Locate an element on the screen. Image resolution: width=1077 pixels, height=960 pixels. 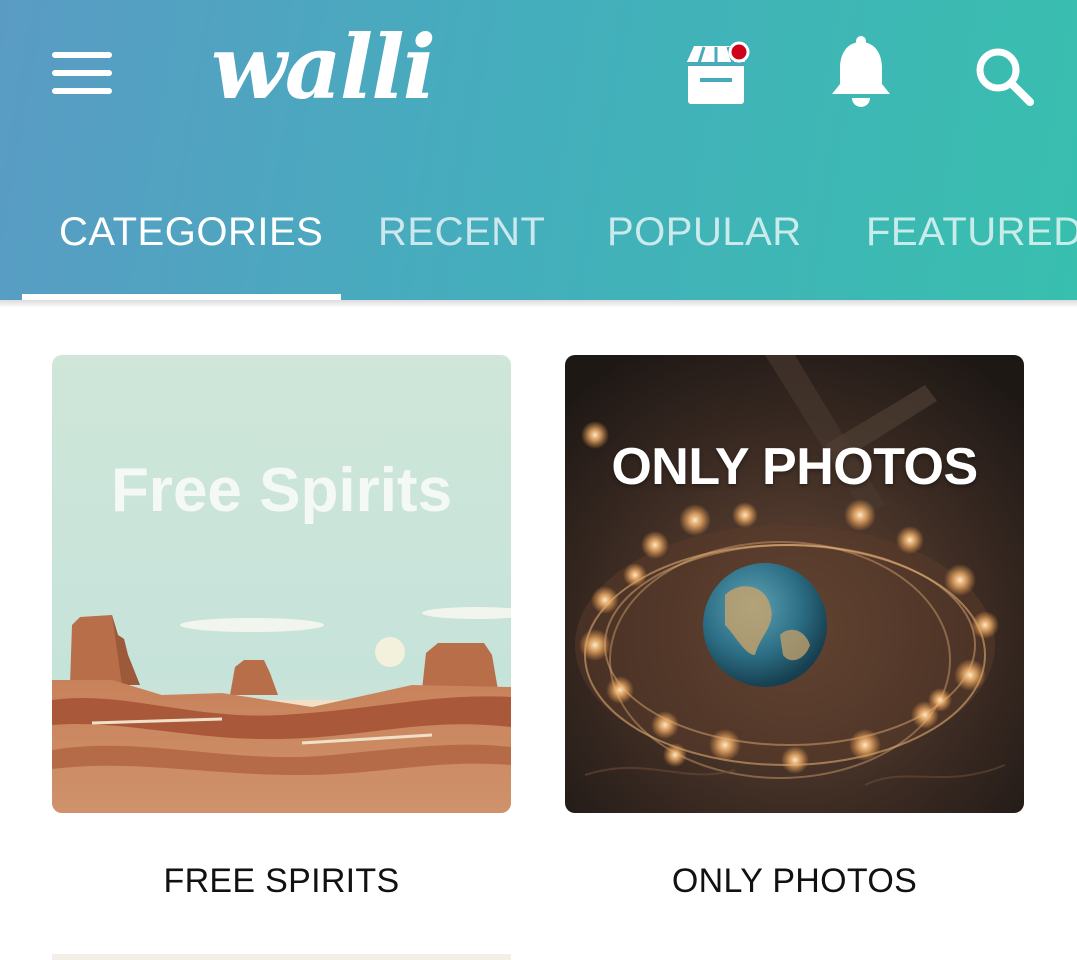
walli-logo: walli is located at coordinates (355, 65).